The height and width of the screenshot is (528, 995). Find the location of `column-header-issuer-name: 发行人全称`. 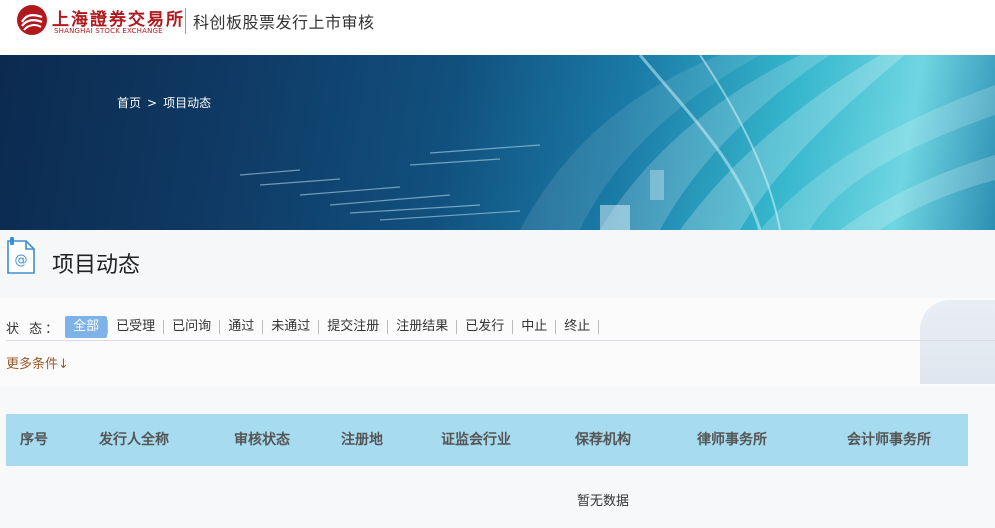

column-header-issuer-name: 发行人全称 is located at coordinates (134, 440).